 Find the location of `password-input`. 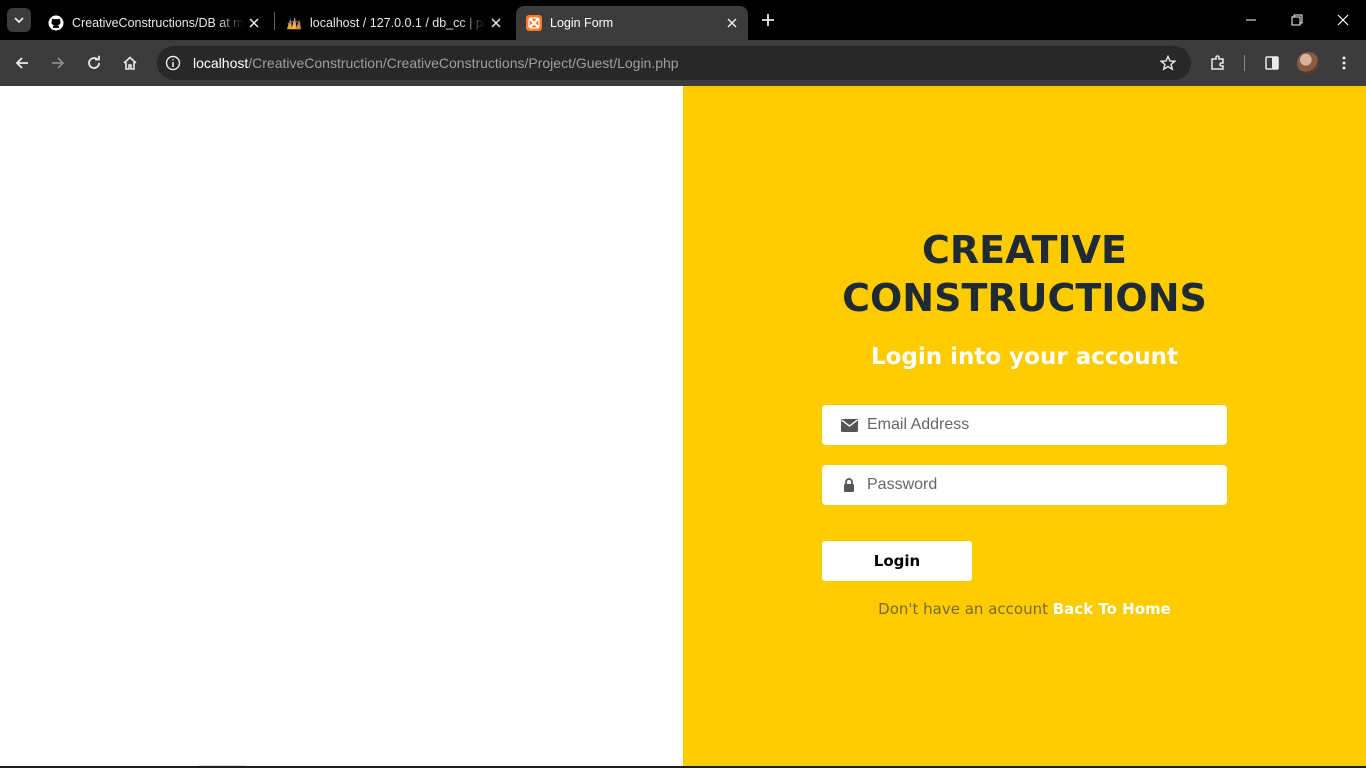

password-input is located at coordinates (1047, 485).